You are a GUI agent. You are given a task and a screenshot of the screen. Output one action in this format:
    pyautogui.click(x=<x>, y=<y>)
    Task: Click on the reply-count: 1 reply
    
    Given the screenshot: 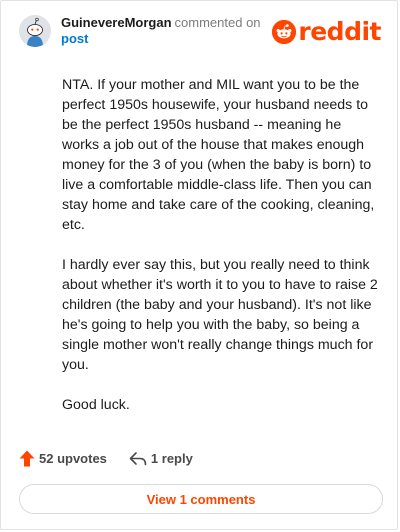 What is the action you would take?
    pyautogui.click(x=171, y=458)
    